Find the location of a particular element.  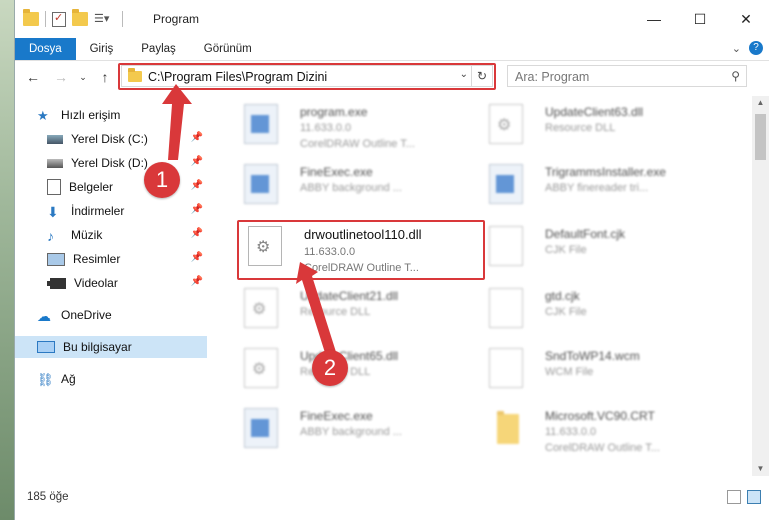

dll-icon is located at coordinates (506, 124).